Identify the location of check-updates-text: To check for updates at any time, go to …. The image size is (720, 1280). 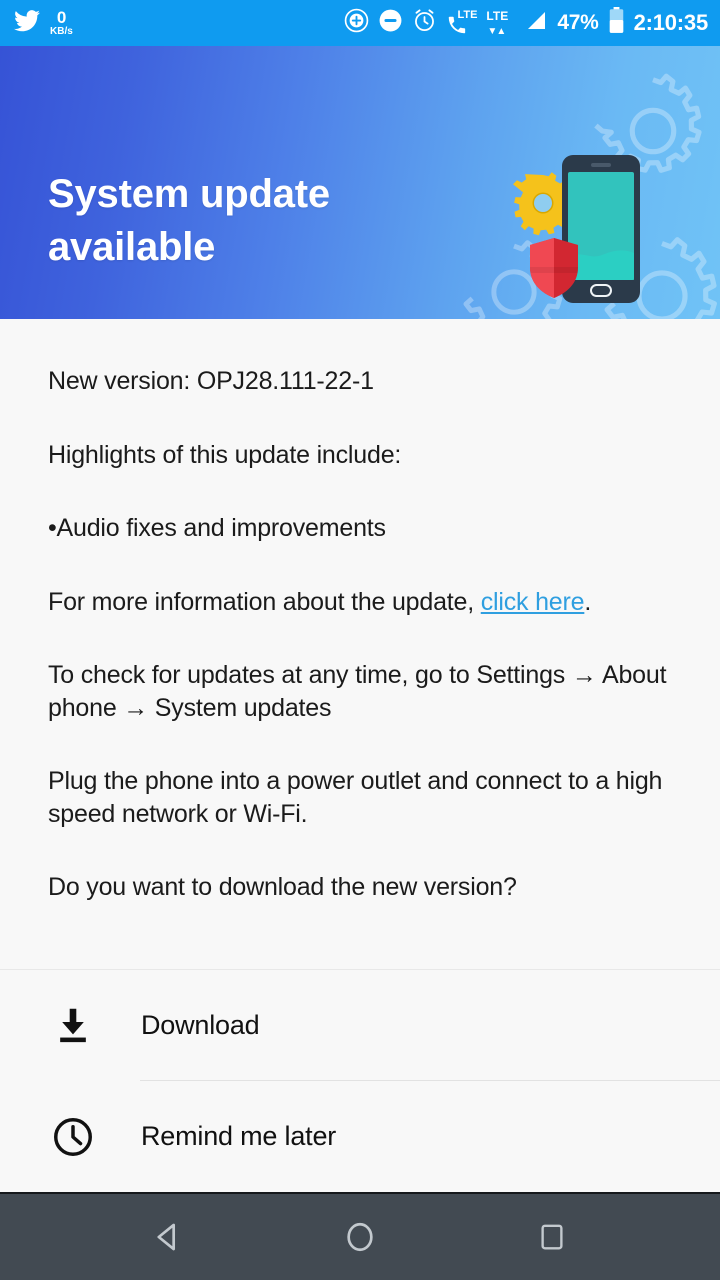
(357, 691).